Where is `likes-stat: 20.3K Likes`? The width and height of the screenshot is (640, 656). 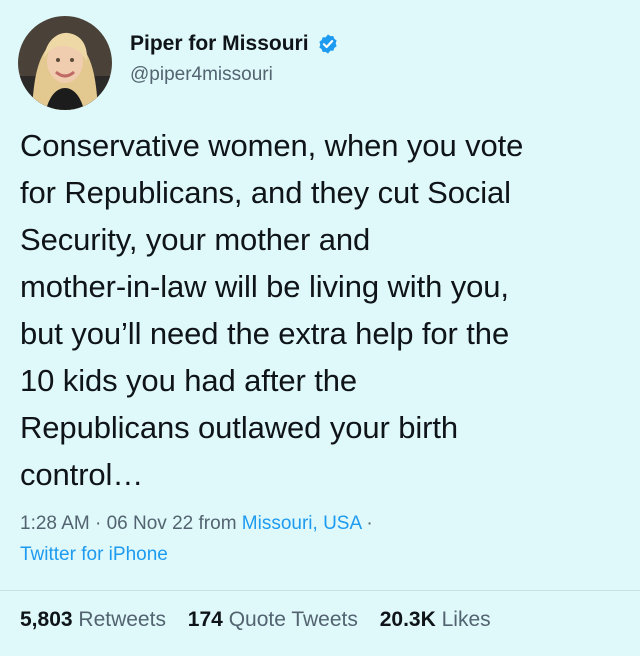 likes-stat: 20.3K Likes is located at coordinates (435, 619).